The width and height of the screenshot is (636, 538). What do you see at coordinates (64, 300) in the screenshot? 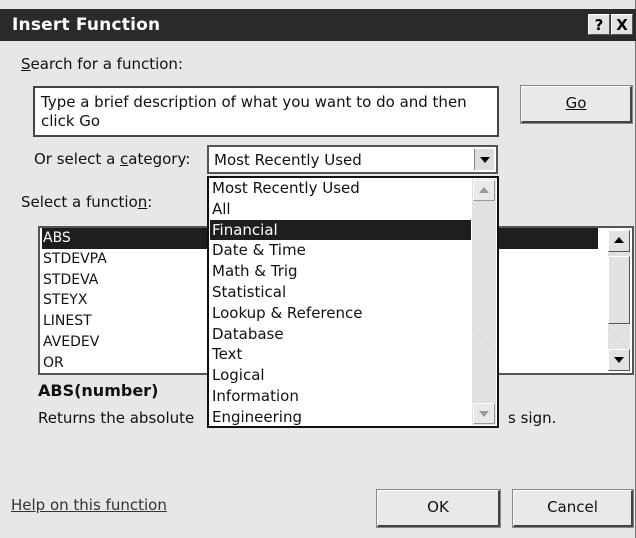
I see `function-item-steyx: STEYX` at bounding box center [64, 300].